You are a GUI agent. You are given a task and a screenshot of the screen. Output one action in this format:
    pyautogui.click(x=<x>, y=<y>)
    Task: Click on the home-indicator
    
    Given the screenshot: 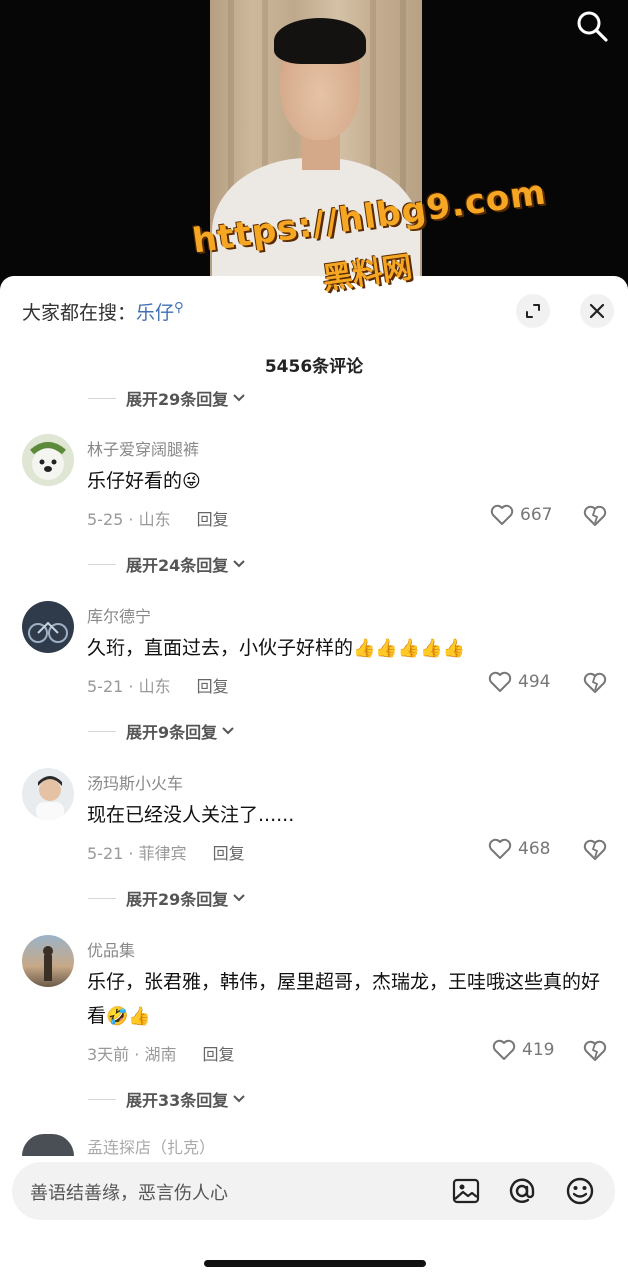 What is the action you would take?
    pyautogui.click(x=315, y=1263)
    